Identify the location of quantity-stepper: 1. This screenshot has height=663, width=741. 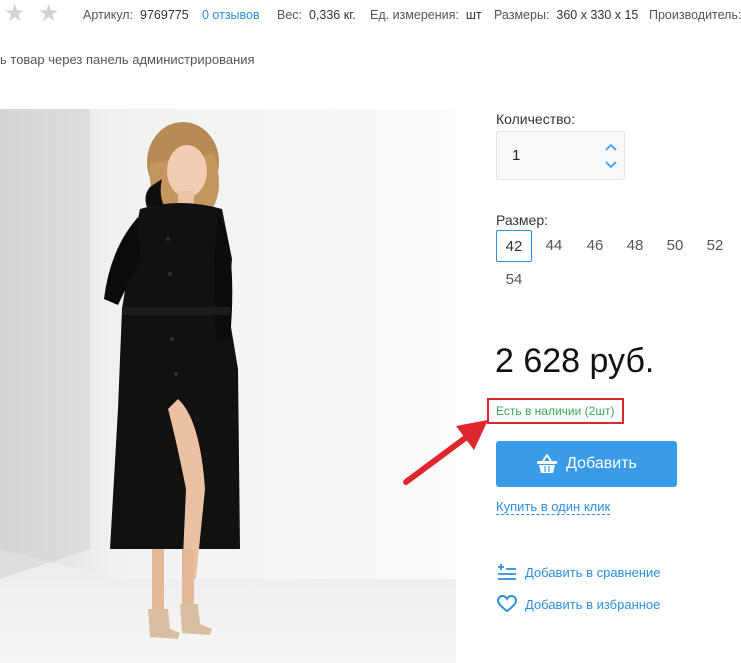
(560, 155).